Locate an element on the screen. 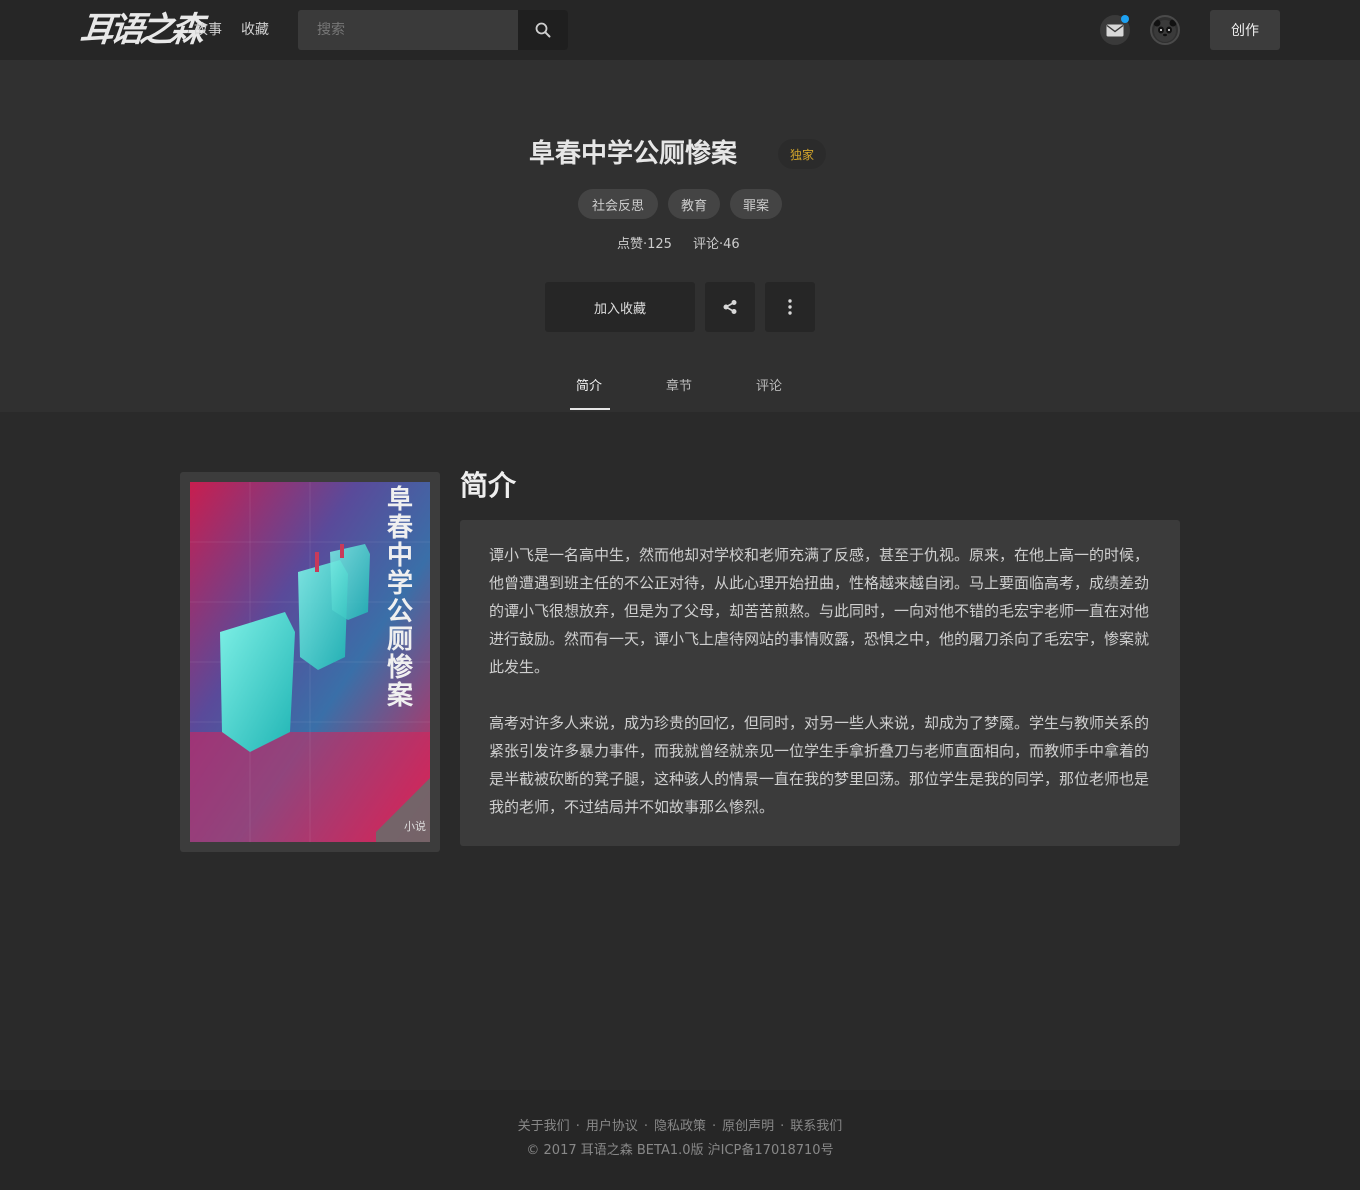 The width and height of the screenshot is (1360, 1190). intro-heading: 简介 is located at coordinates (488, 485).